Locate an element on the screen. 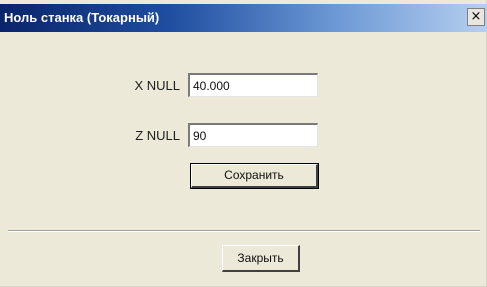  x-null-label: X NULL is located at coordinates (157, 85).